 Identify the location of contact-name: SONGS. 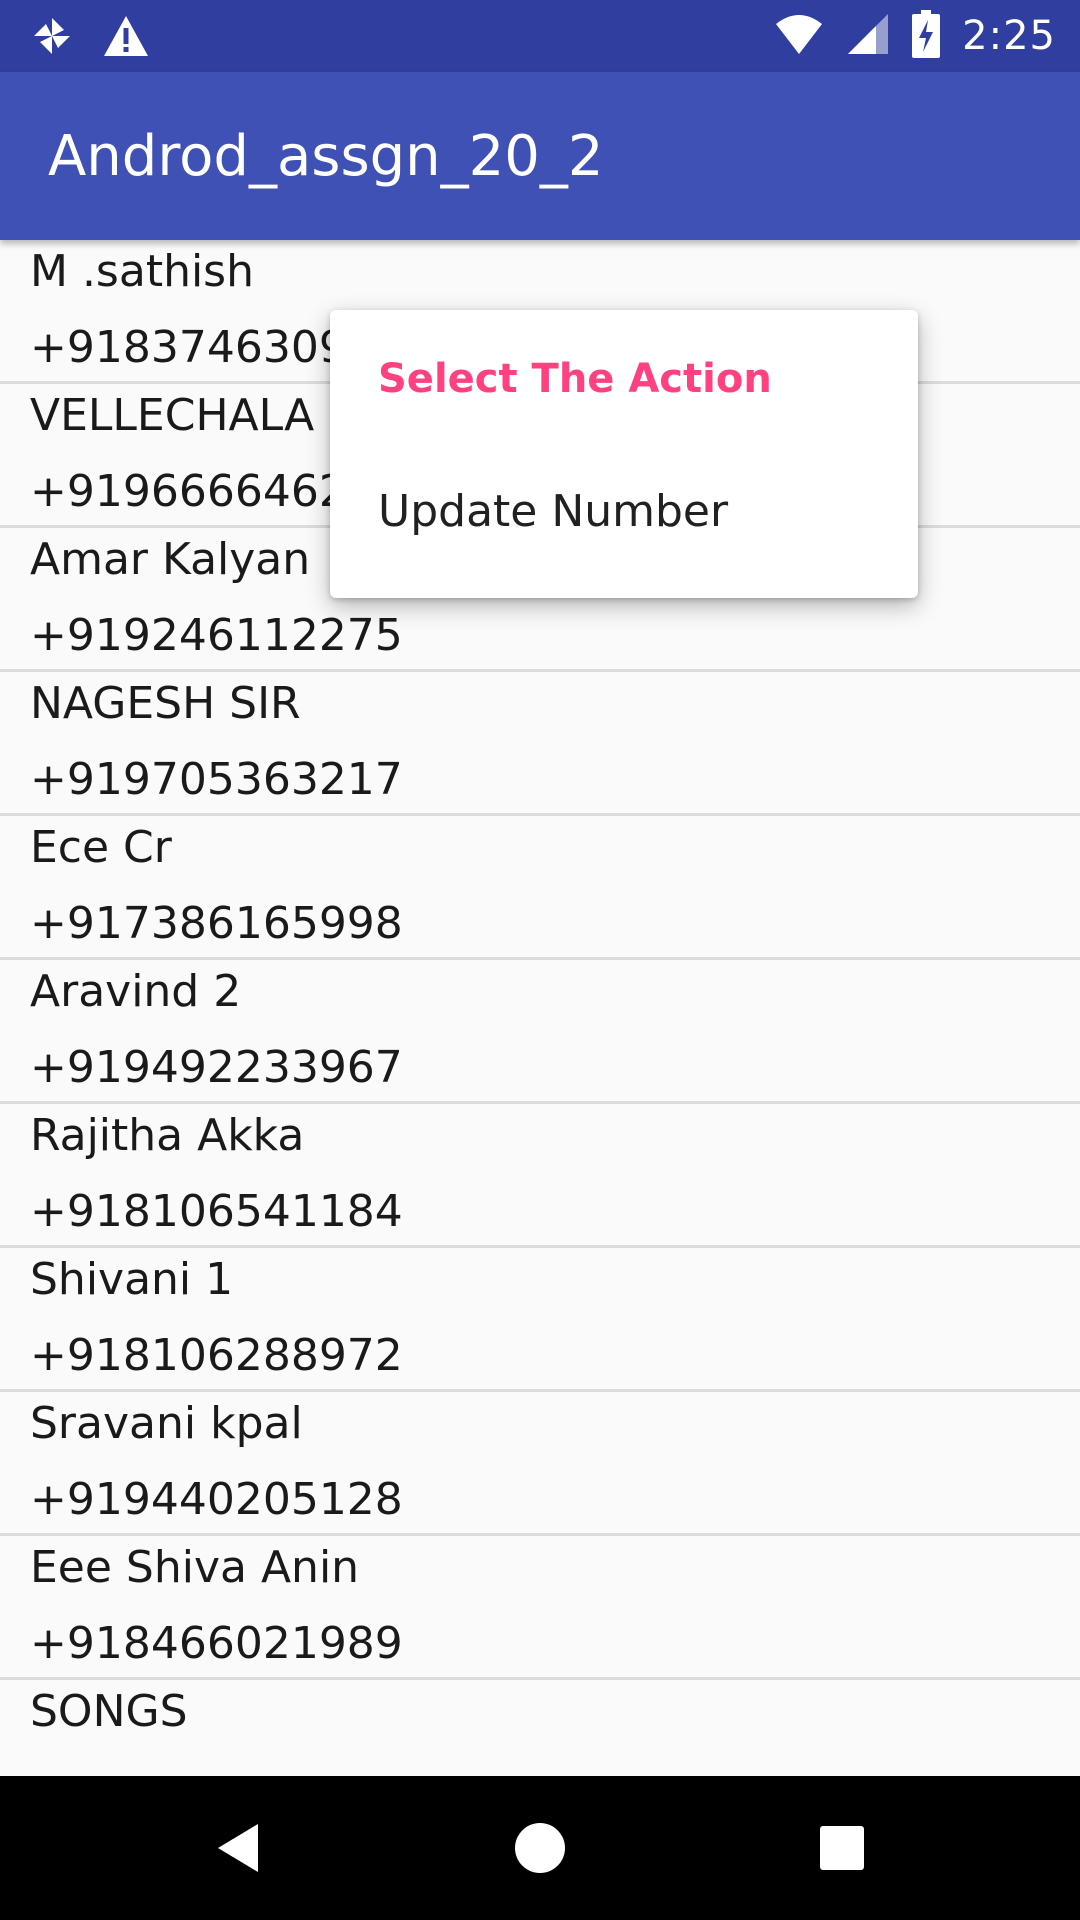
(109, 1711).